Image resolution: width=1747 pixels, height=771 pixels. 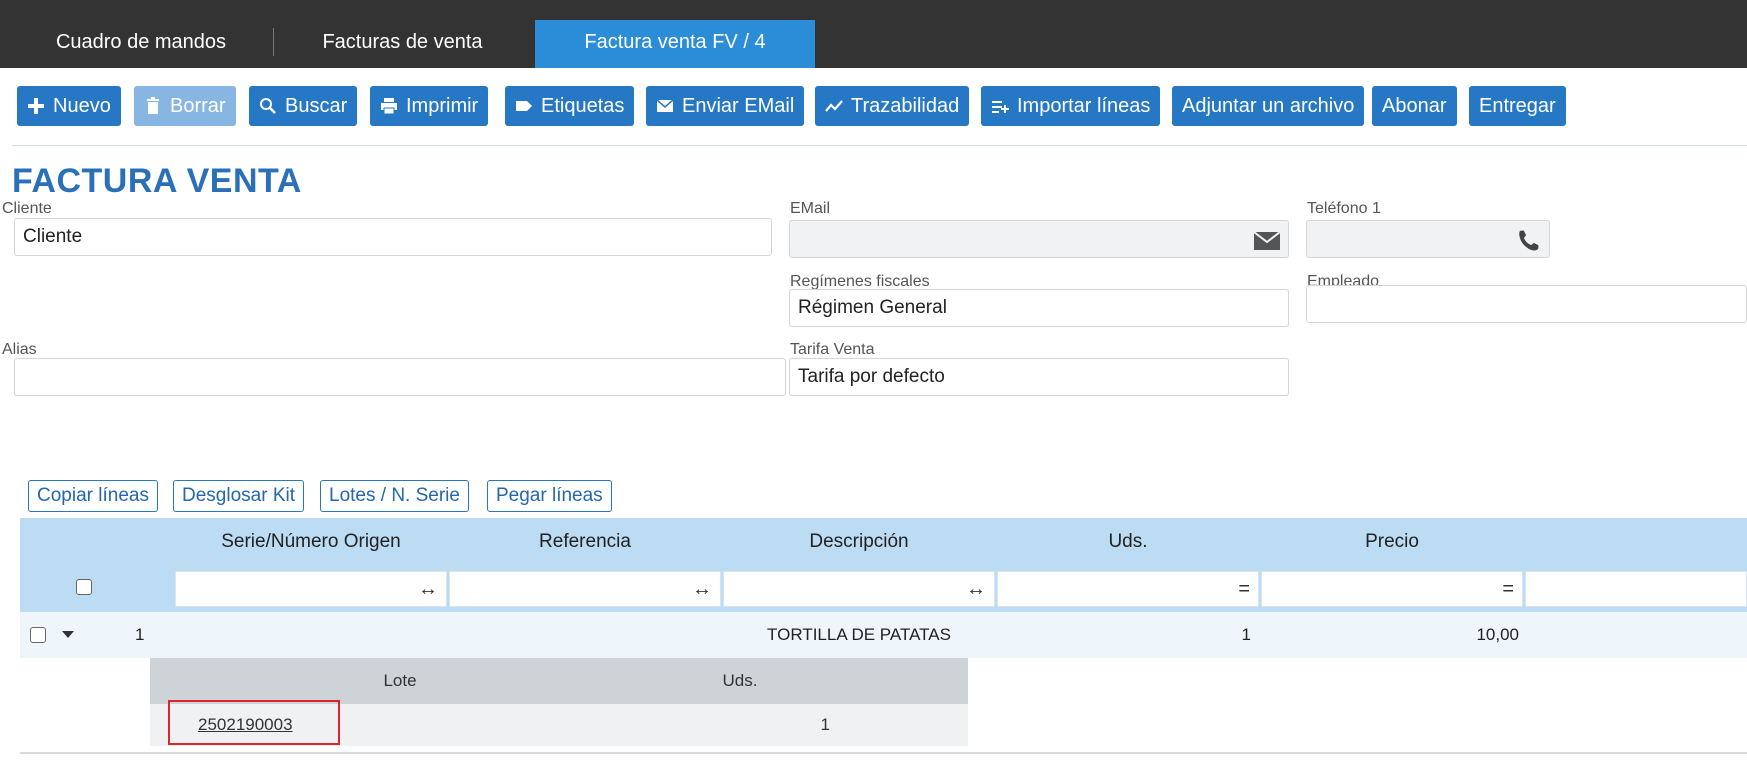 What do you see at coordinates (738, 106) in the screenshot?
I see `enviar-email-label: Enviar EMail` at bounding box center [738, 106].